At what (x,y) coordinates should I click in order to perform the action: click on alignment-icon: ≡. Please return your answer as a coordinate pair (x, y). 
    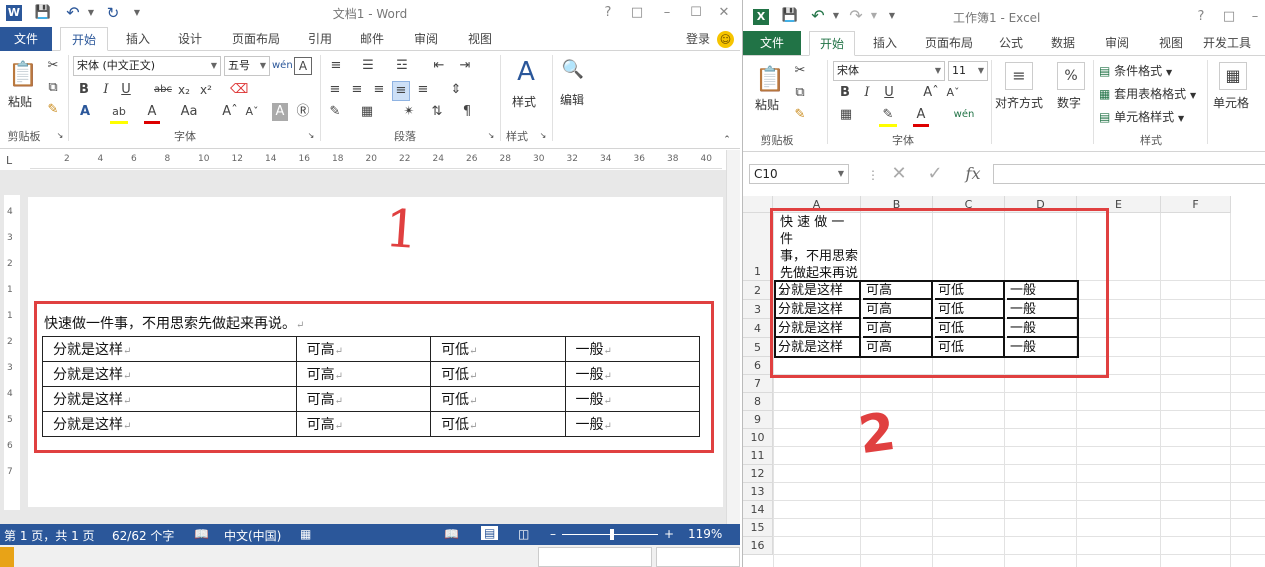
    Looking at the image, I should click on (1019, 76).